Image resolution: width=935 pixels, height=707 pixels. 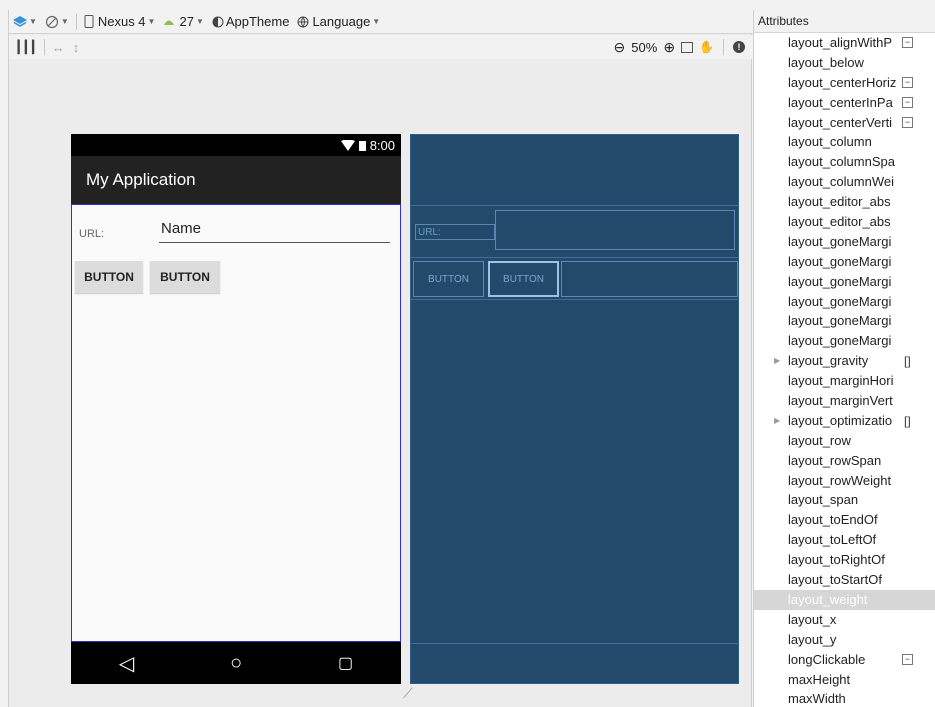 What do you see at coordinates (844, 63) in the screenshot?
I see `attribute-row: layout_below` at bounding box center [844, 63].